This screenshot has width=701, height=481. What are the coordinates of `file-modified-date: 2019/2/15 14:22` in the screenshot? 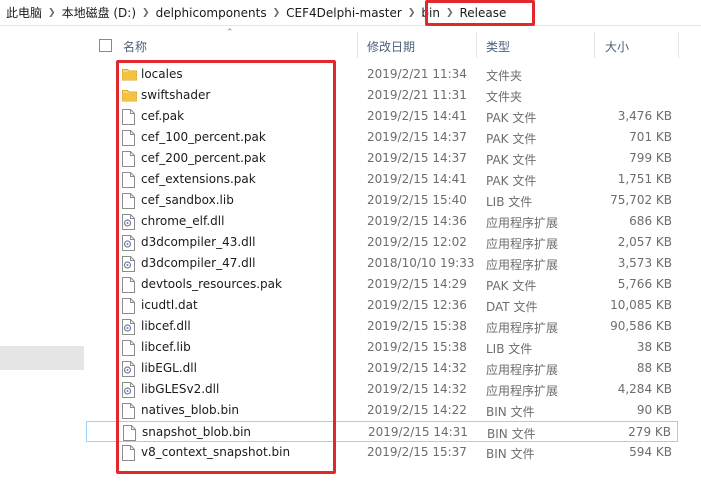 It's located at (417, 410).